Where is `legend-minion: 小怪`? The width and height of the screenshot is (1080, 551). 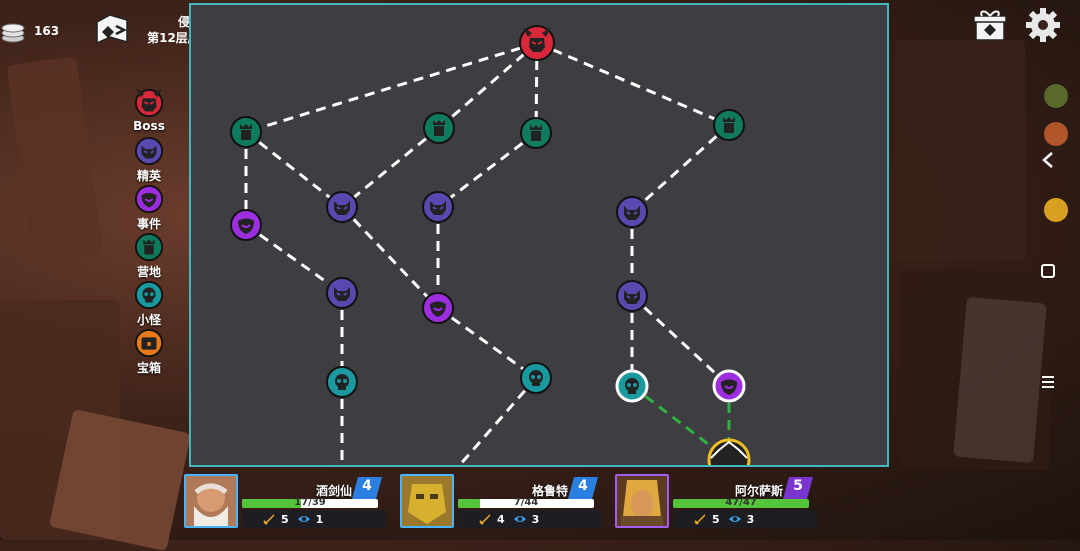
legend-minion: 小怪 is located at coordinates (149, 304).